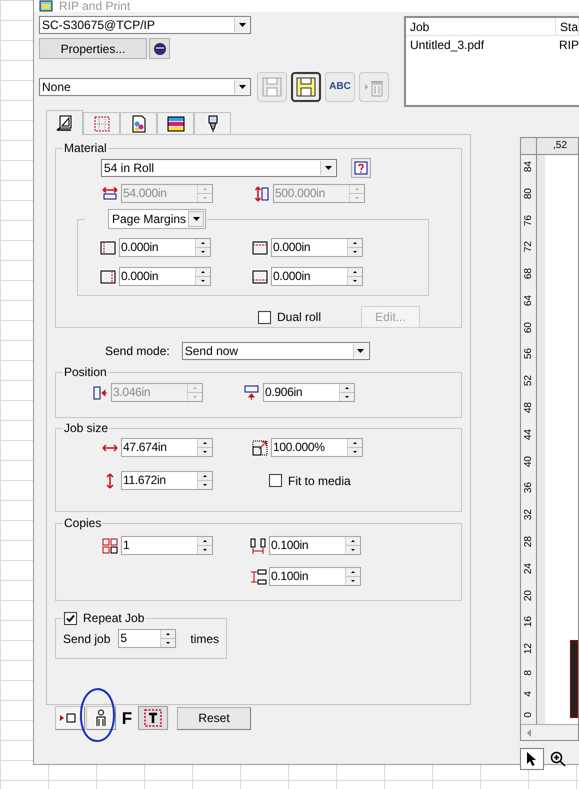  I want to click on globe-icon, so click(159, 49).